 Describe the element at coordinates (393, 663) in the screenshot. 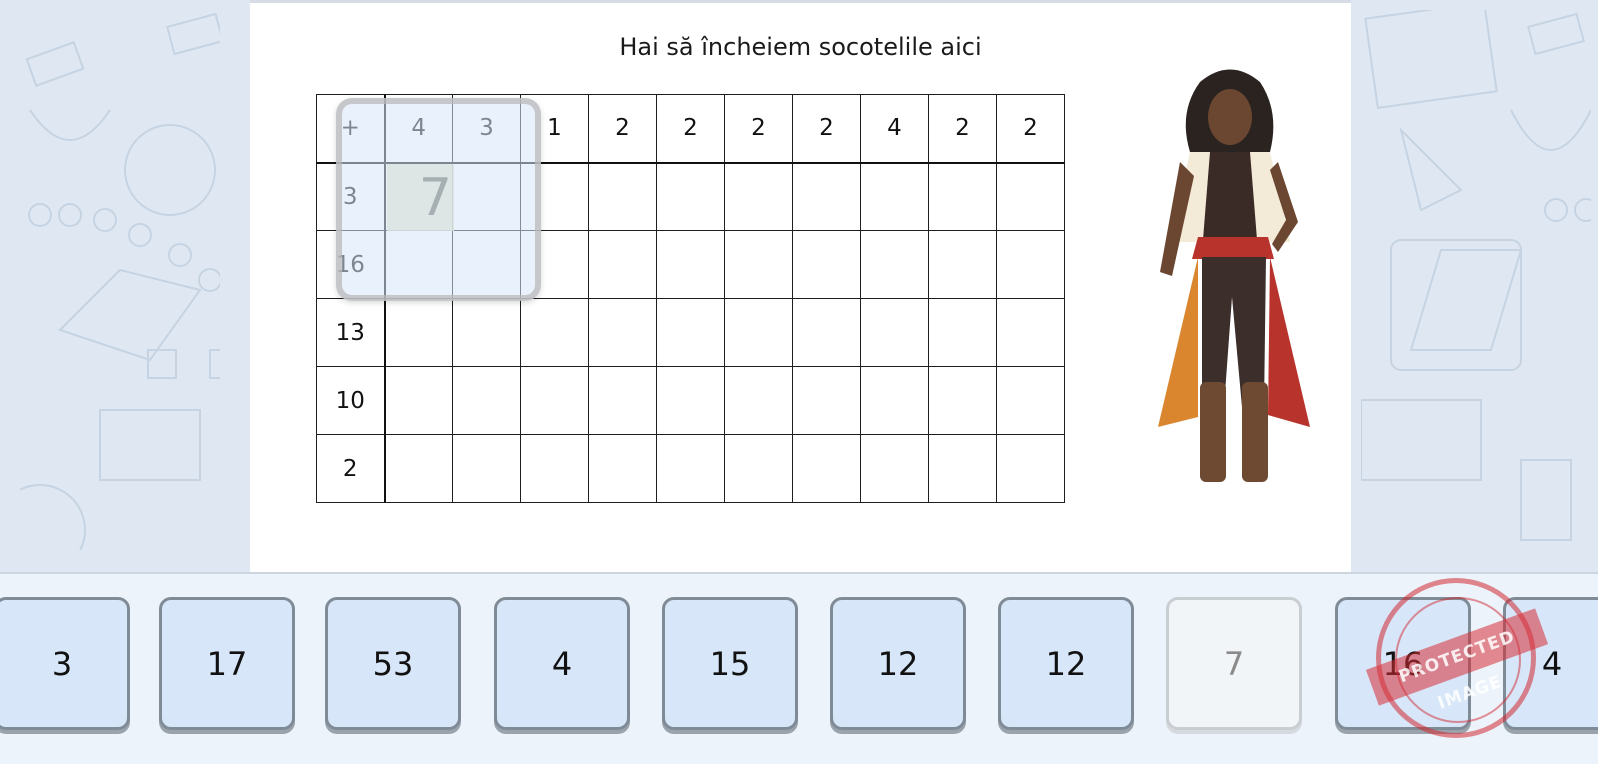

I see `number-tile: 53` at that location.